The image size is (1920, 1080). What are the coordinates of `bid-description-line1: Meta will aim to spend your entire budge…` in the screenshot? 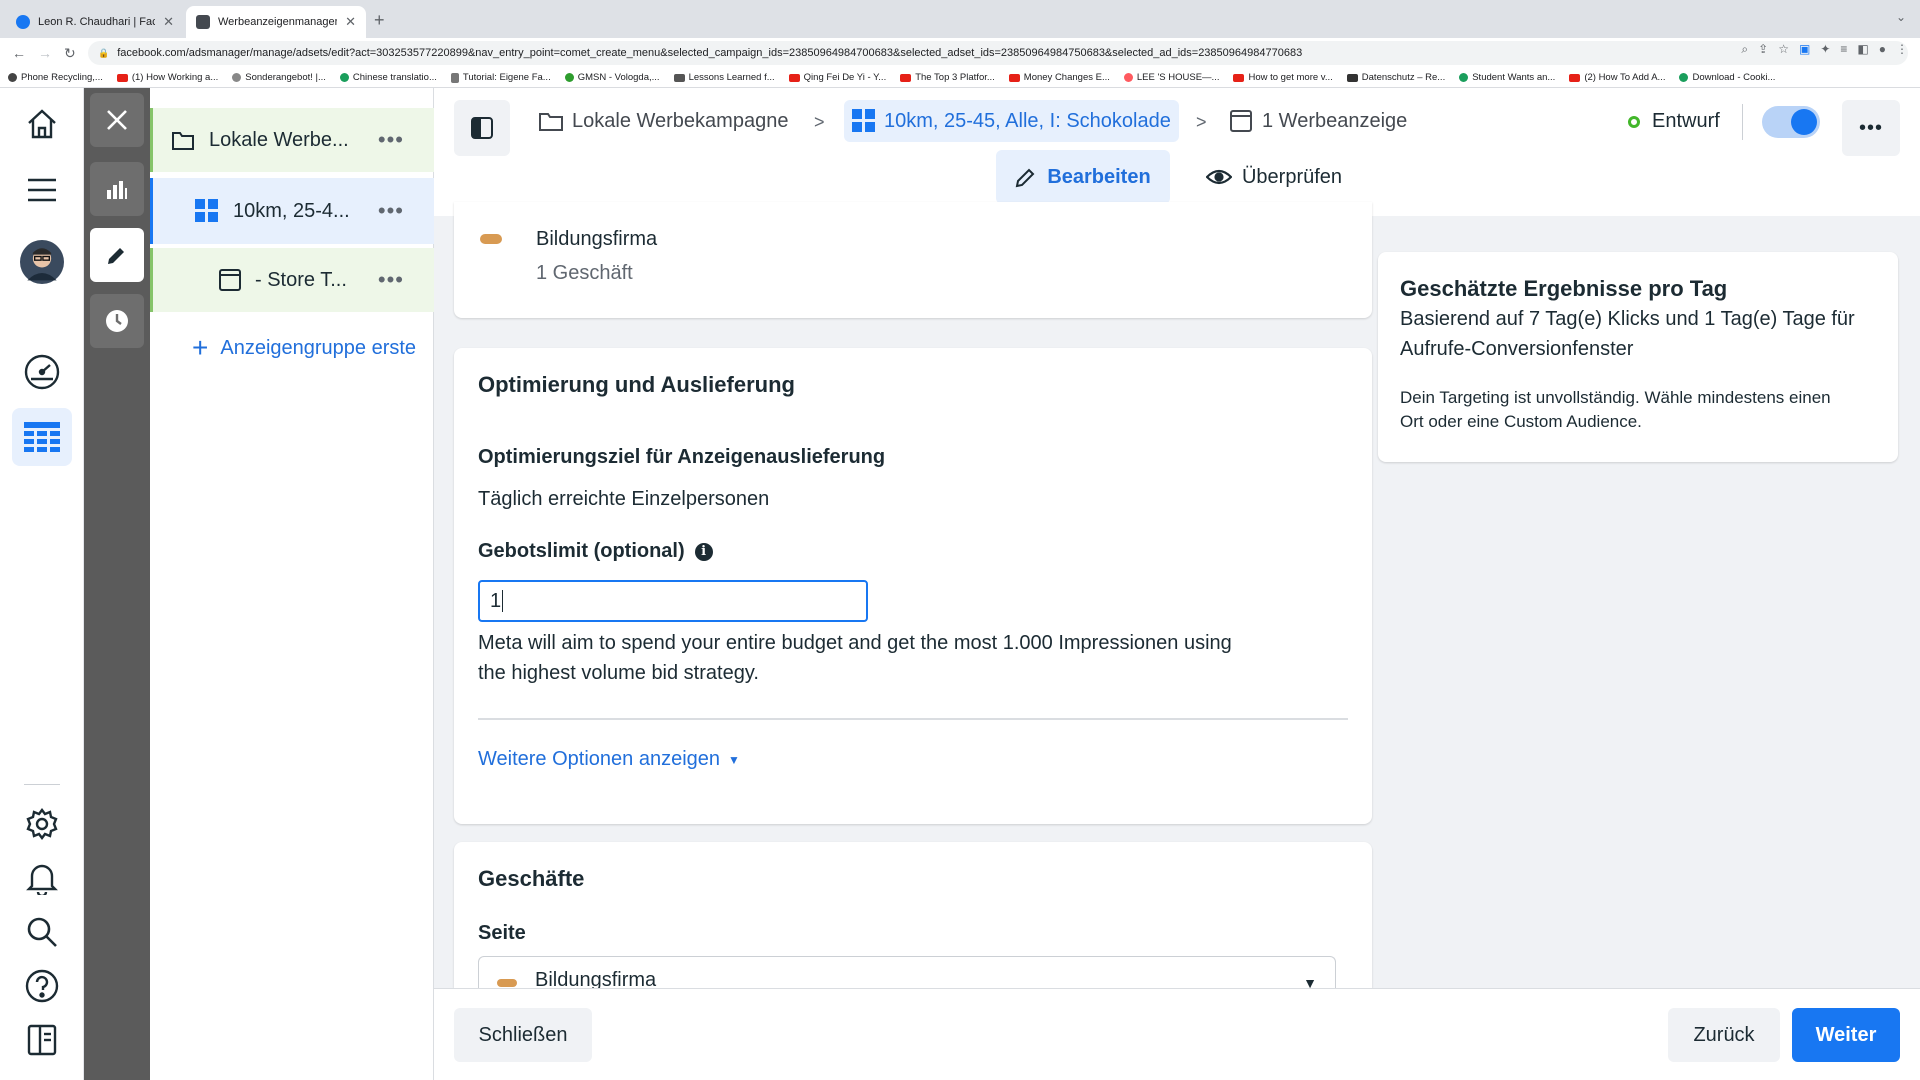 It's located at (855, 643).